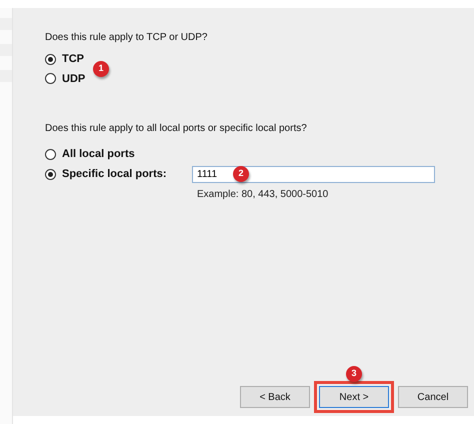 This screenshot has height=424, width=474. Describe the element at coordinates (176, 129) in the screenshot. I see `question-text: Does this rule apply to all local ports or specific local ports?` at that location.